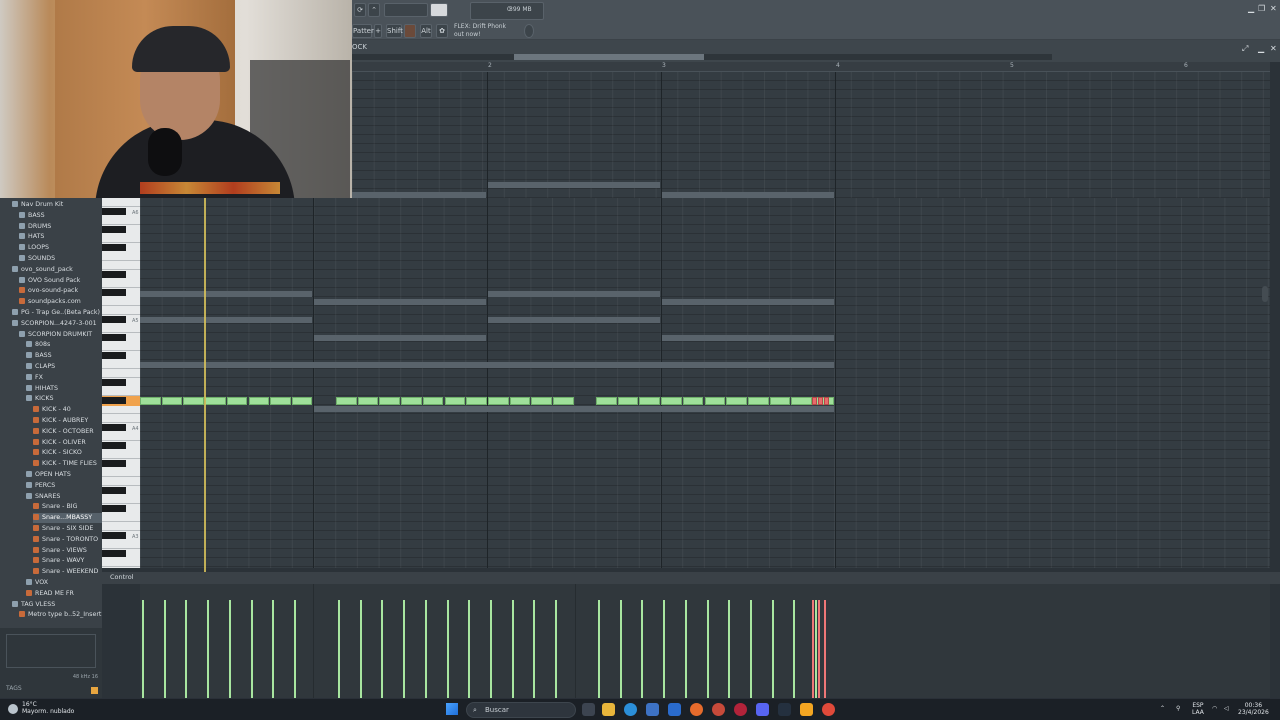 The width and height of the screenshot is (1280, 720). What do you see at coordinates (64, 389) in the screenshot?
I see `browser-item: HIHATS` at bounding box center [64, 389].